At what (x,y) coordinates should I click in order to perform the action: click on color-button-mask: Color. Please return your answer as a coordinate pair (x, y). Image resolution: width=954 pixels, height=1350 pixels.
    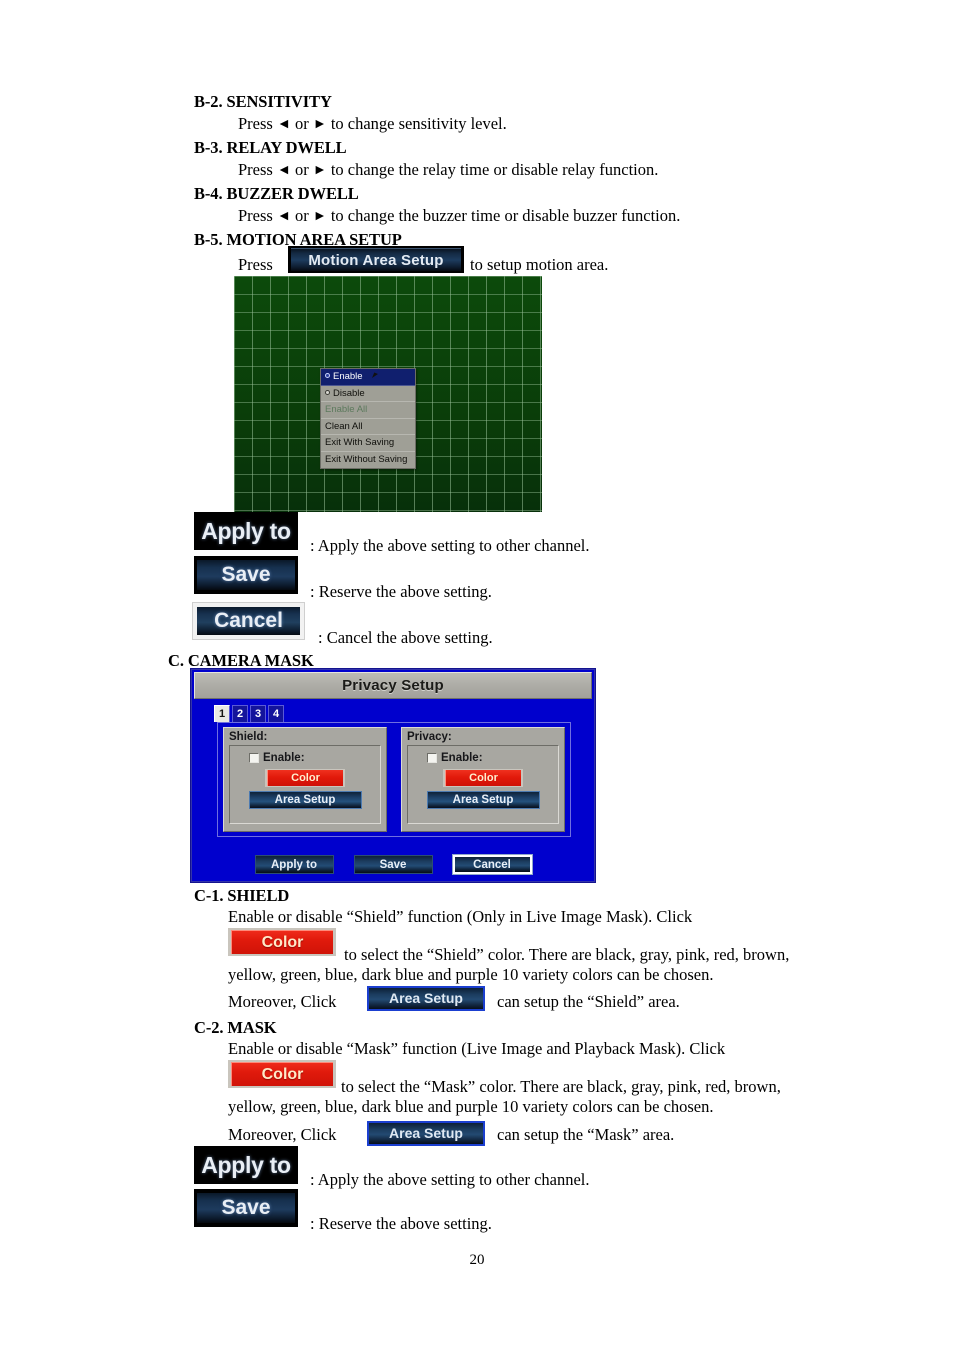
    Looking at the image, I should click on (282, 1074).